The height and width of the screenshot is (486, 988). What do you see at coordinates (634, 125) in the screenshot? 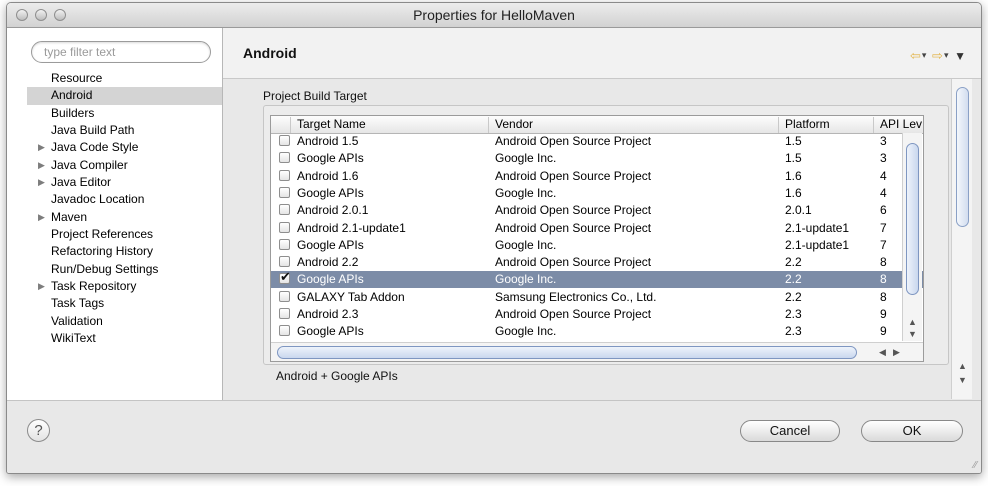
I see `column-header-vendor: Vendor` at bounding box center [634, 125].